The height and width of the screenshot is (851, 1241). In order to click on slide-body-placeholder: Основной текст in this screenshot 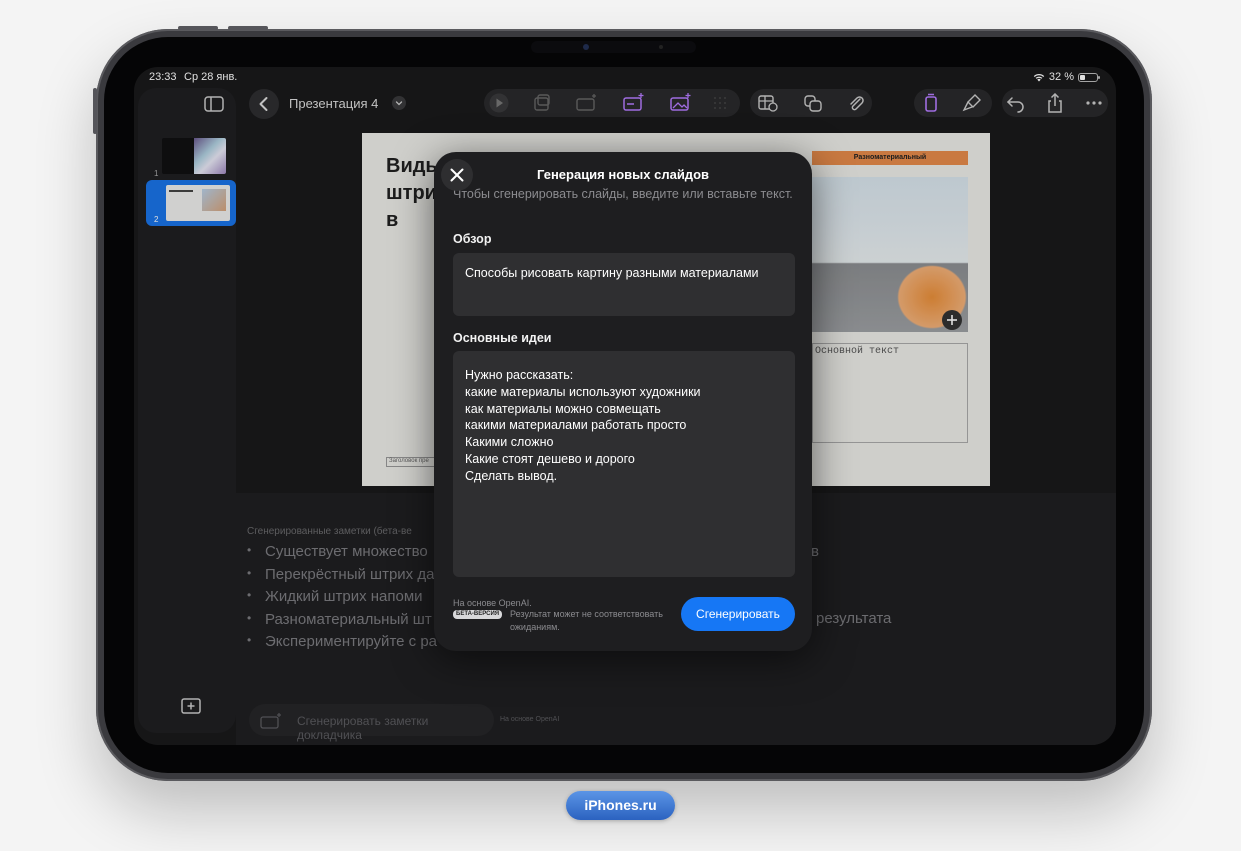, I will do `click(890, 393)`.